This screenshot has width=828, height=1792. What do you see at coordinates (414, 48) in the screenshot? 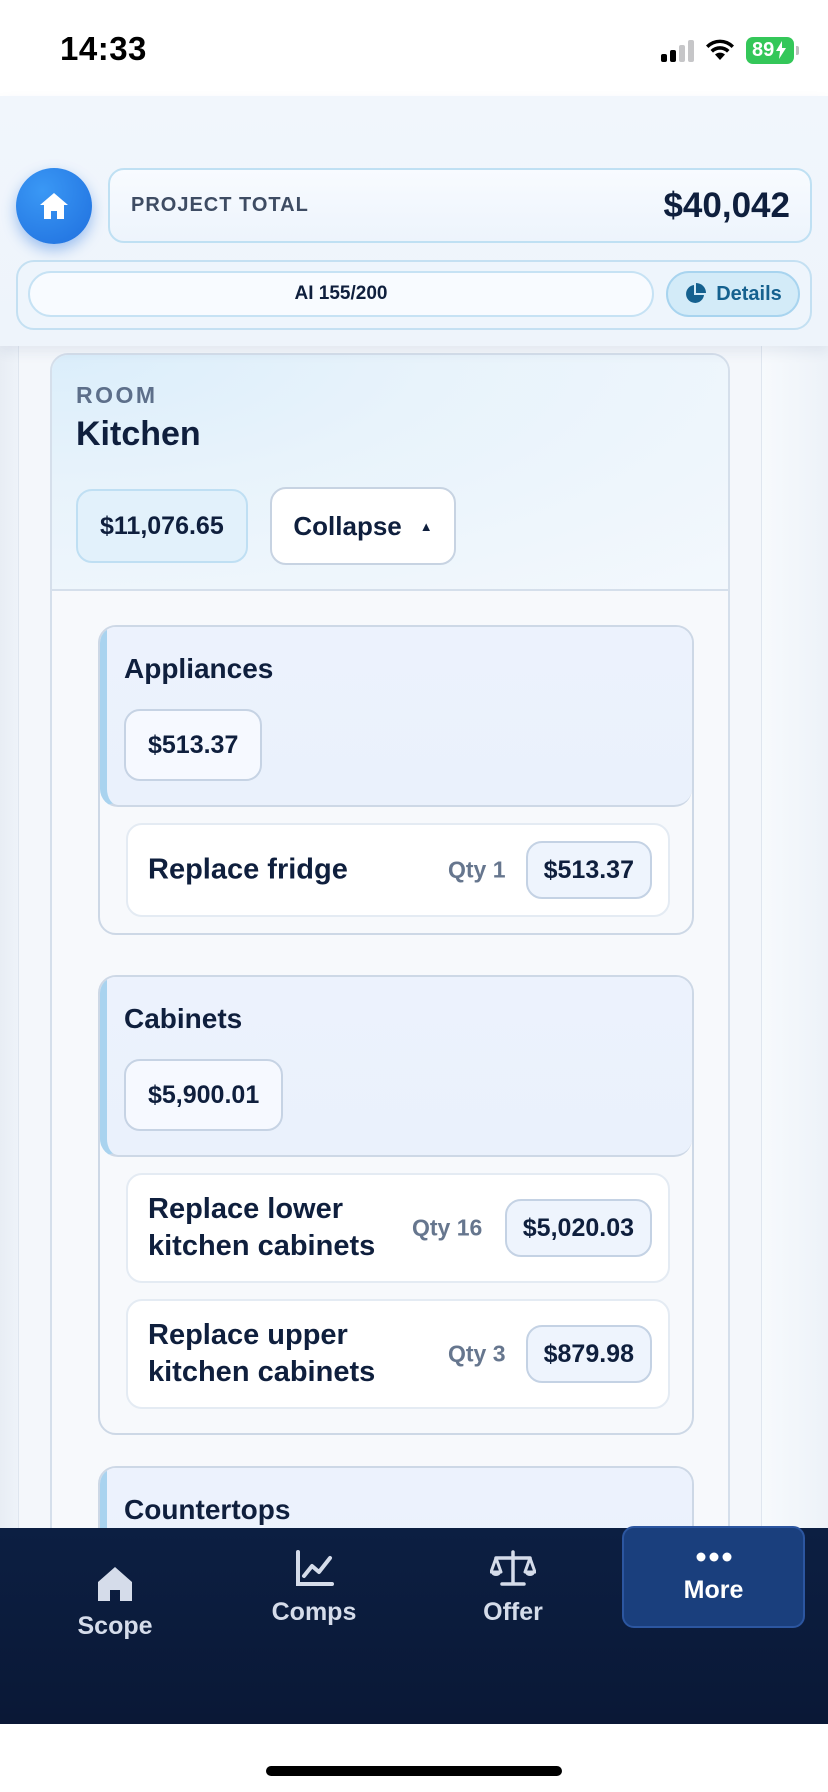
I see `status-bar: 14:33 89` at bounding box center [414, 48].